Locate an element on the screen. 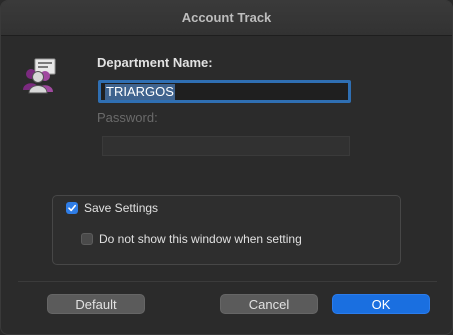 The height and width of the screenshot is (335, 453). account-users-icon is located at coordinates (40, 76).